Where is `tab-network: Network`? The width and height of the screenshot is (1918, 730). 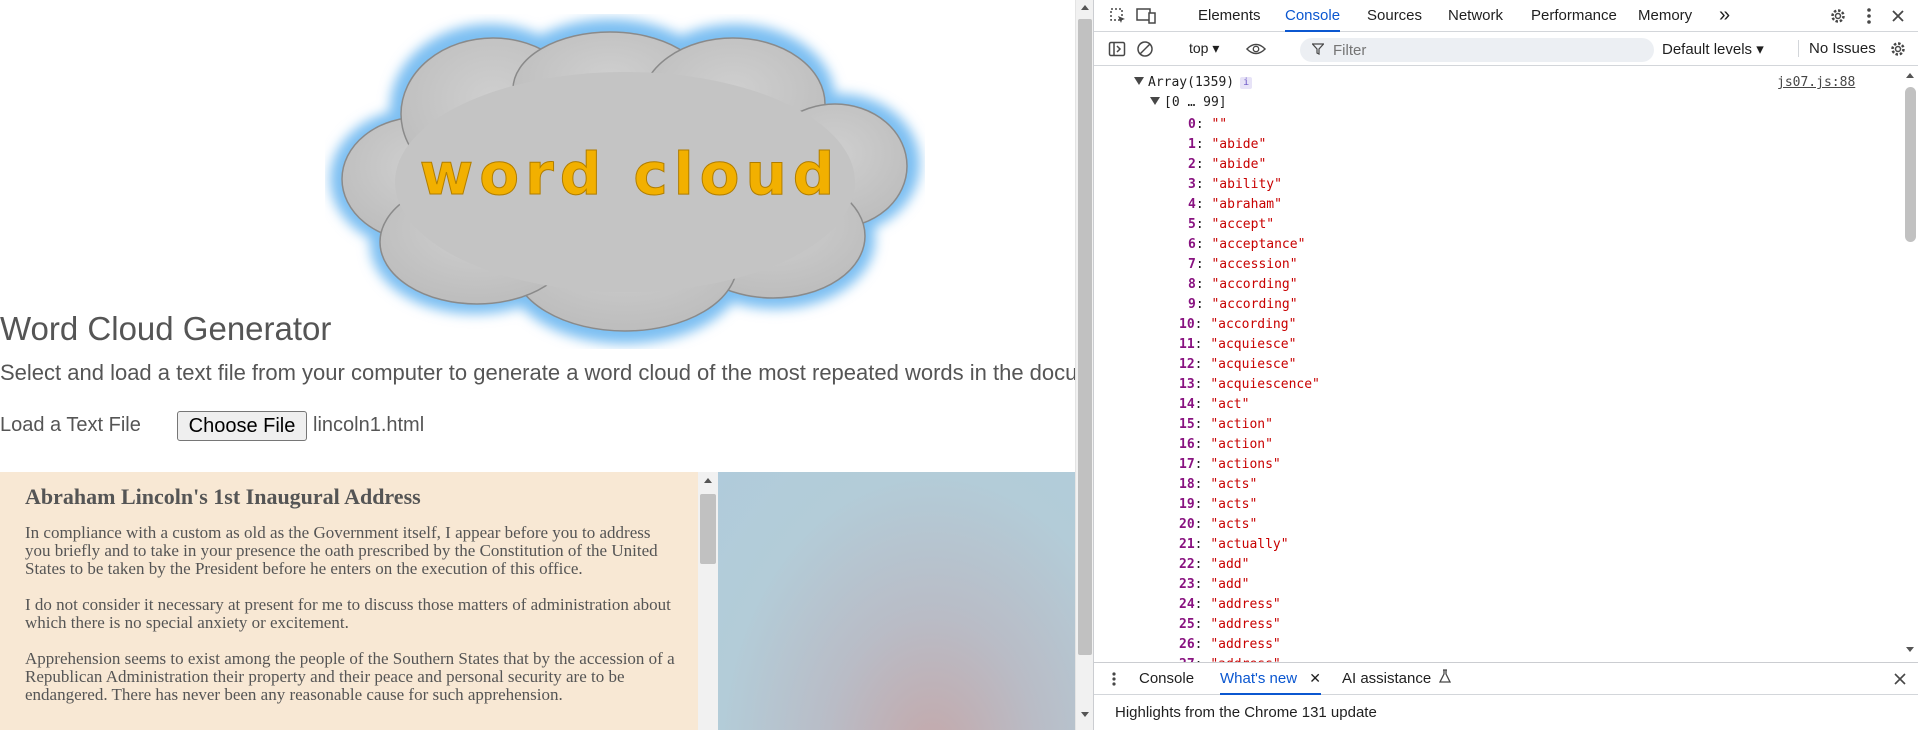
tab-network: Network is located at coordinates (1475, 16).